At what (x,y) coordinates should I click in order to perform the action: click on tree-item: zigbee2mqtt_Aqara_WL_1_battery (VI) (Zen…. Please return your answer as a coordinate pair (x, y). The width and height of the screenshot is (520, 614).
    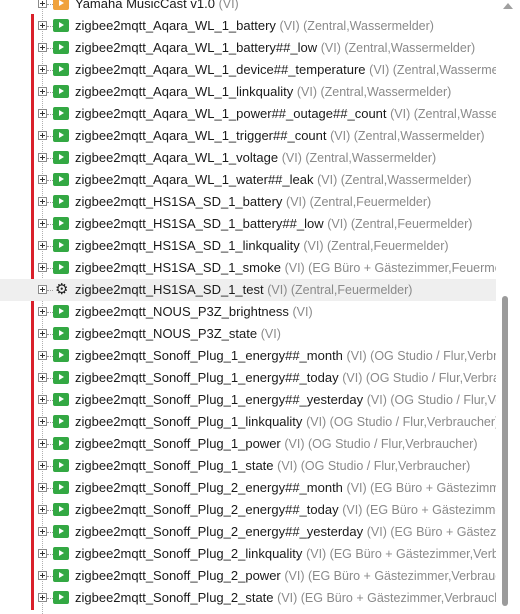
    Looking at the image, I should click on (248, 26).